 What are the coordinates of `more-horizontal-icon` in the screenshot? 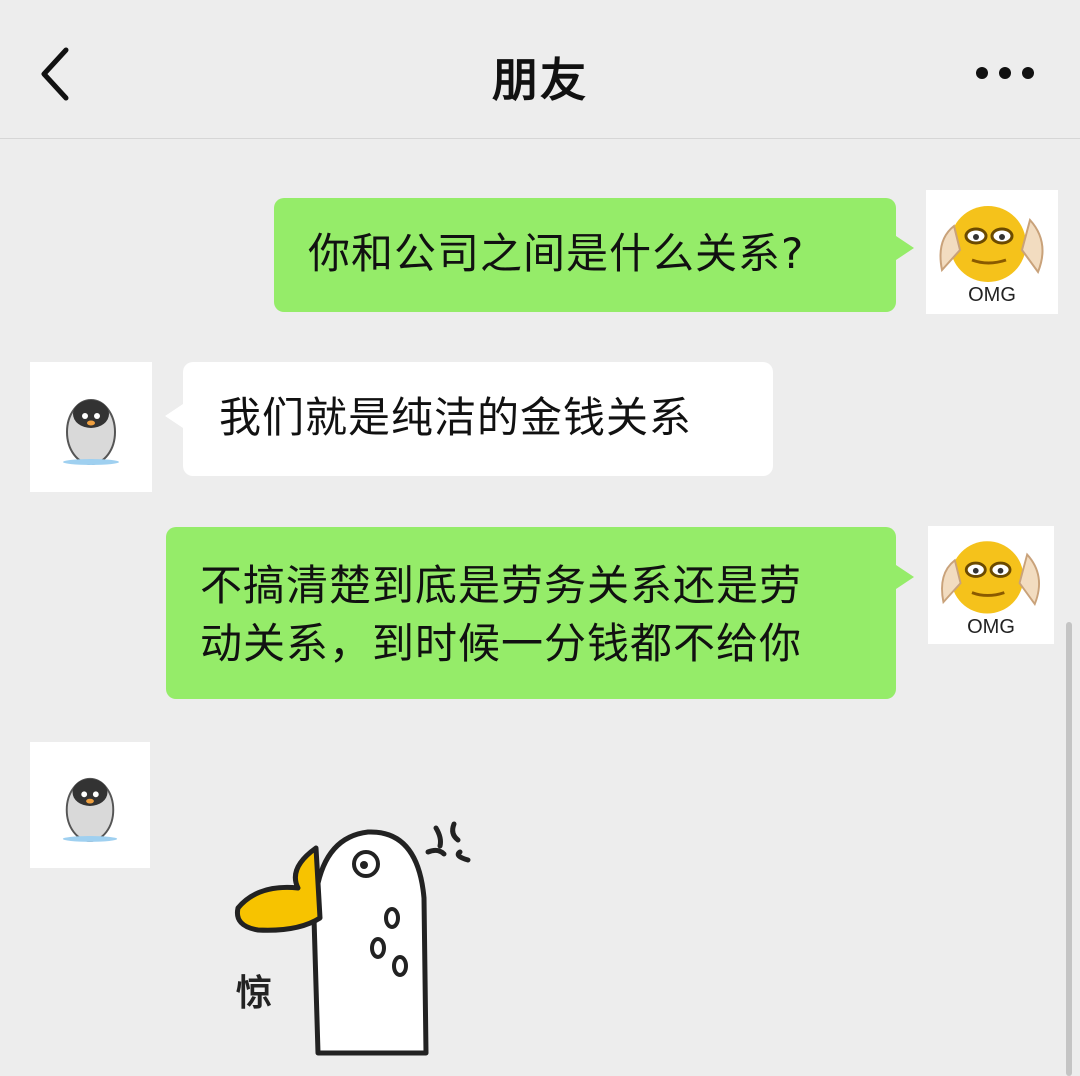 It's located at (1005, 73).